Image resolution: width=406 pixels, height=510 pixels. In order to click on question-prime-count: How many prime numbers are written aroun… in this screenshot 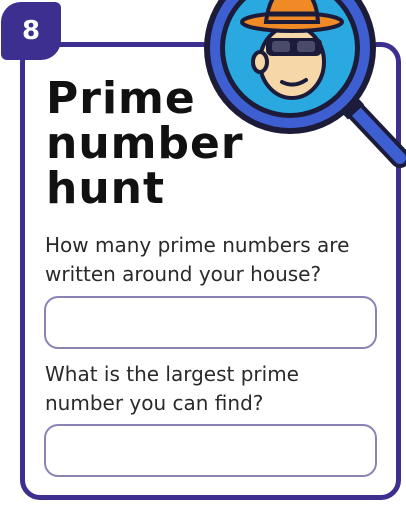, I will do `click(197, 259)`.